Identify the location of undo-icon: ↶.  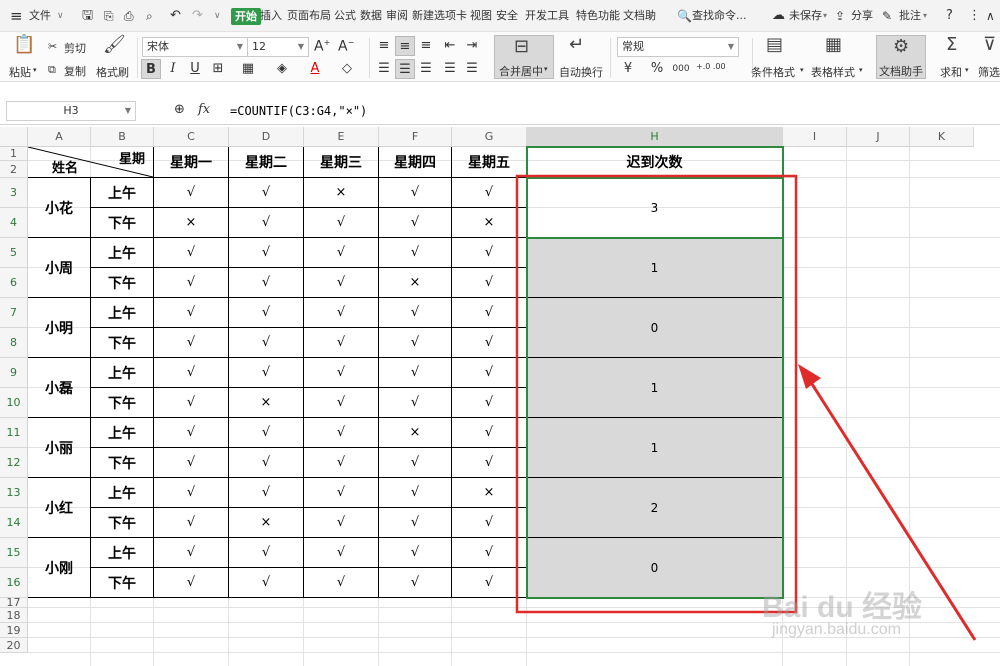
(175, 16).